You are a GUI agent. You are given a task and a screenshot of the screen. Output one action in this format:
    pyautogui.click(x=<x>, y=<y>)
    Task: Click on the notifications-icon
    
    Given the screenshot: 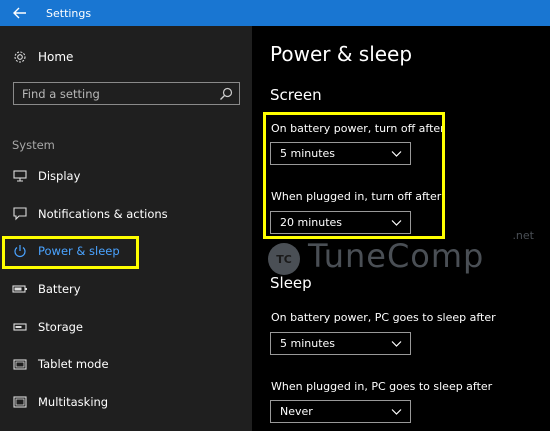 What is the action you would take?
    pyautogui.click(x=20, y=214)
    